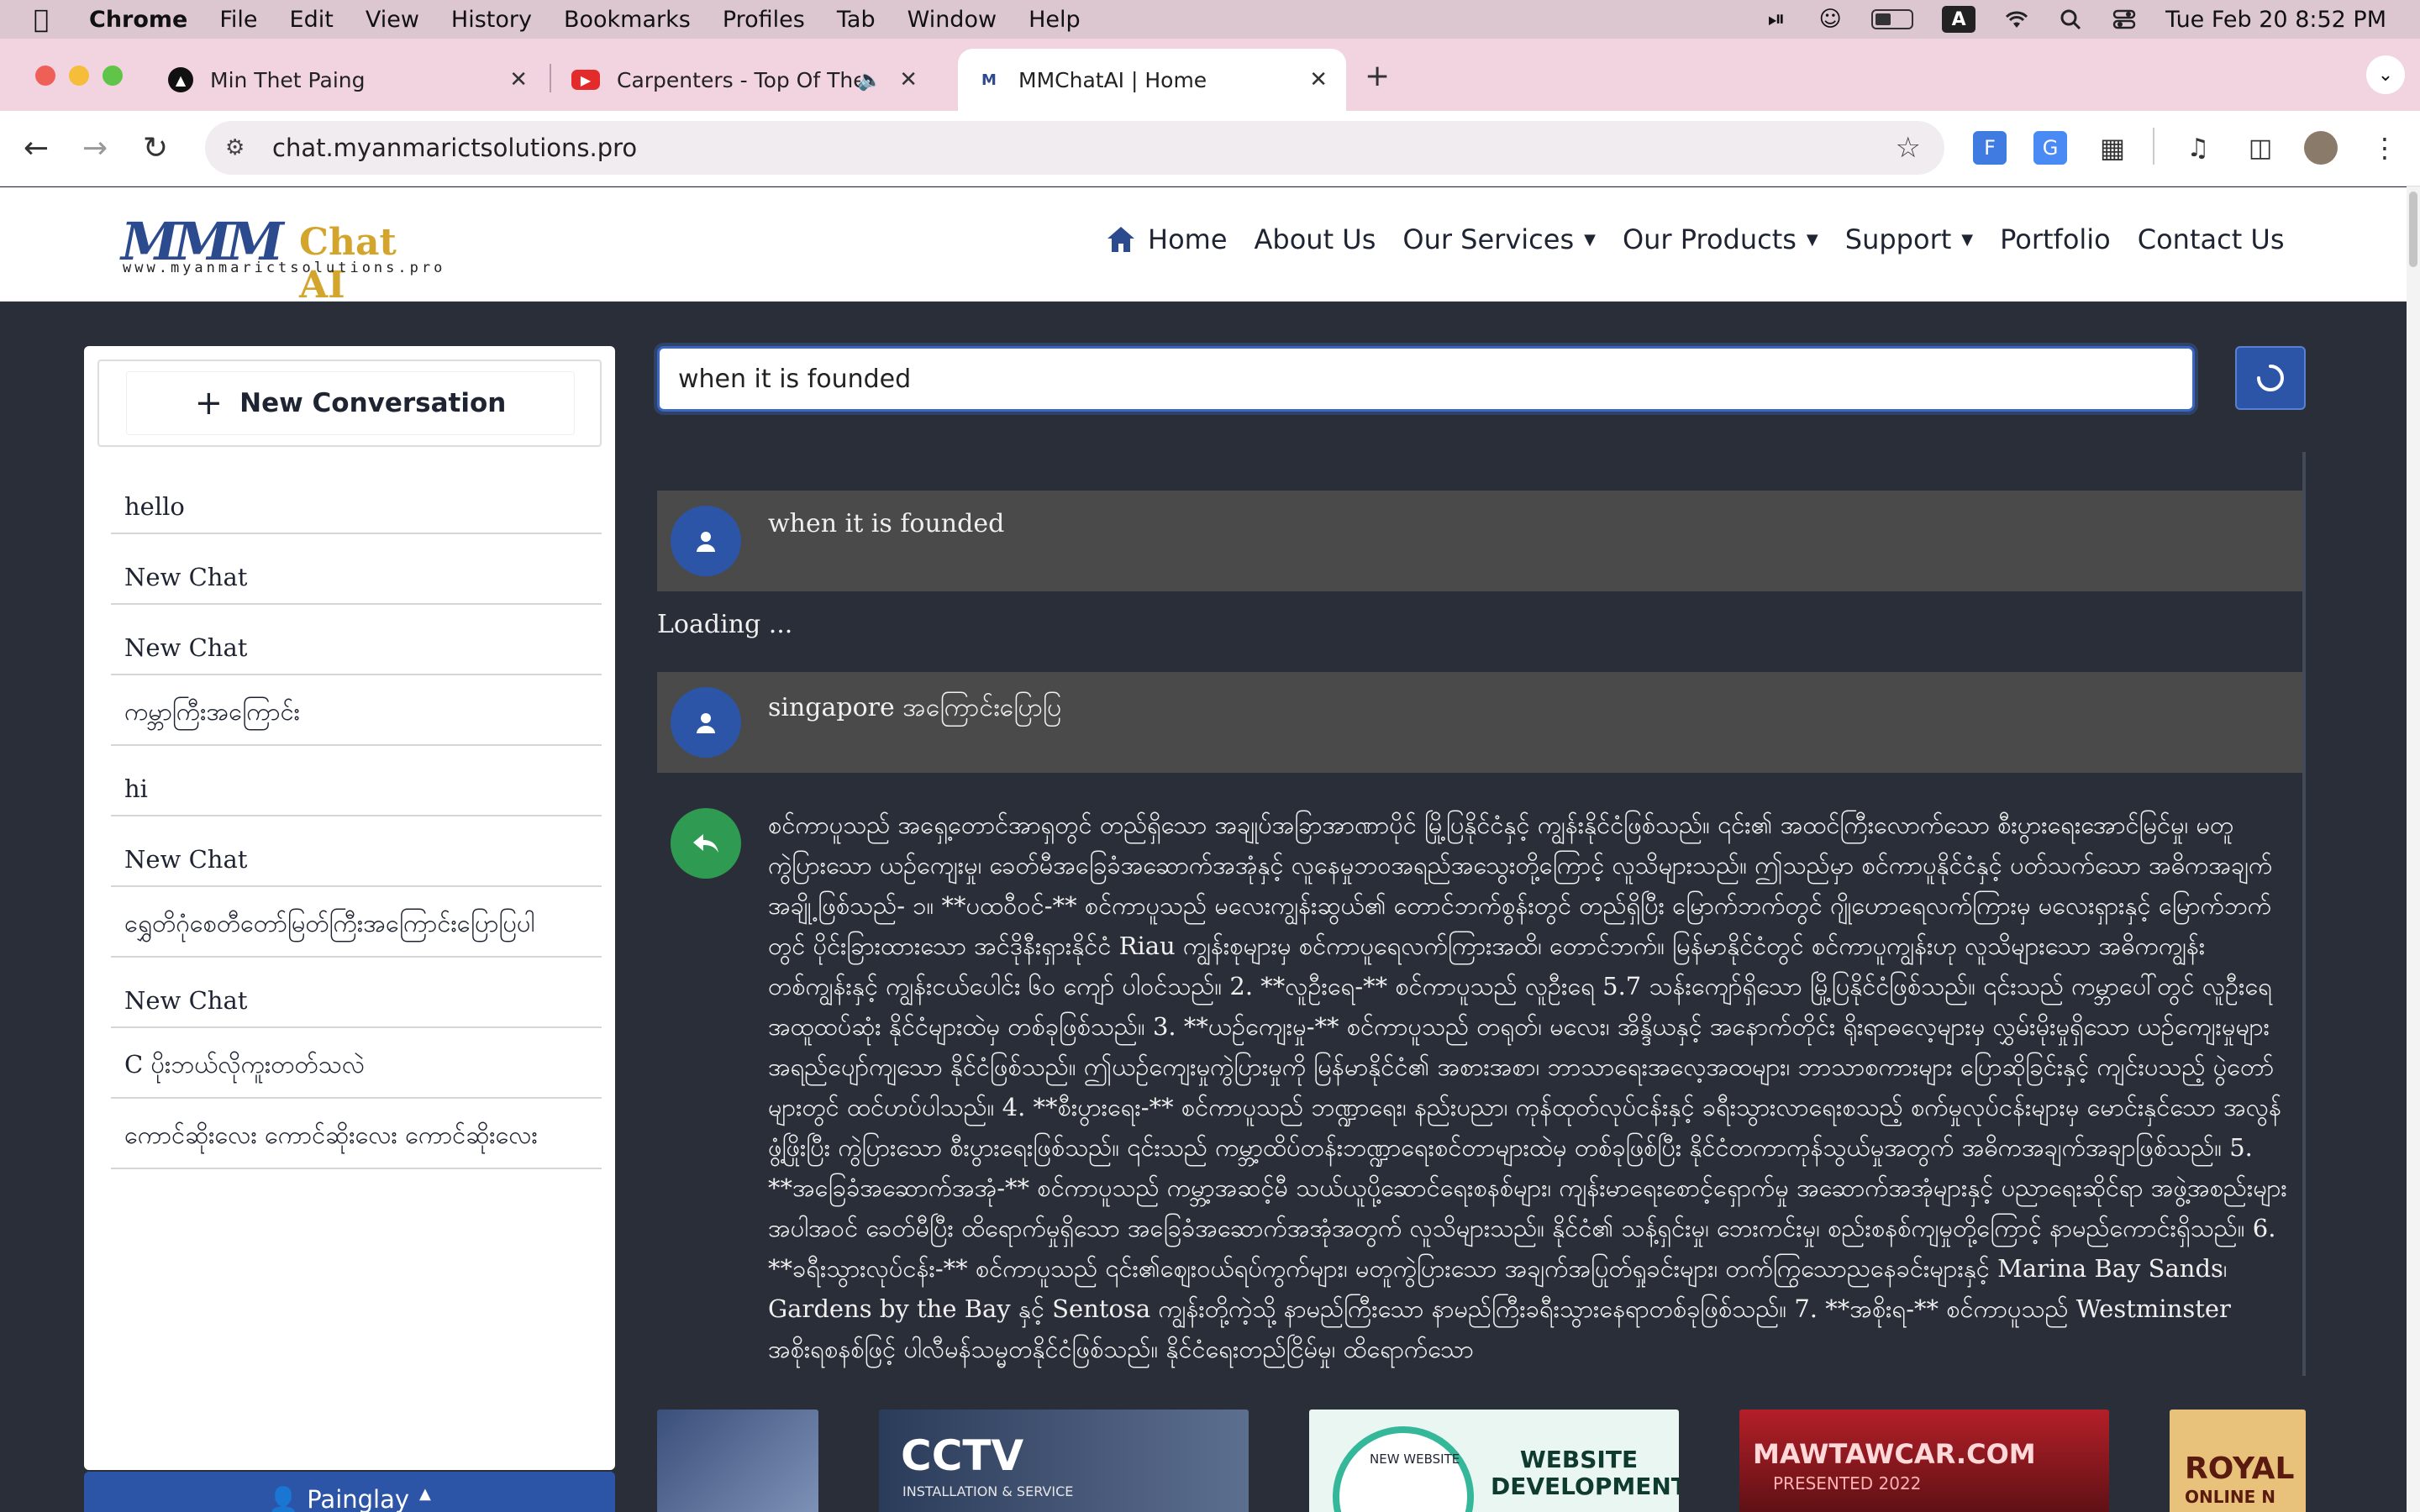 The height and width of the screenshot is (1512, 2420). What do you see at coordinates (2386, 74) in the screenshot?
I see `tab-search-button: ⌄` at bounding box center [2386, 74].